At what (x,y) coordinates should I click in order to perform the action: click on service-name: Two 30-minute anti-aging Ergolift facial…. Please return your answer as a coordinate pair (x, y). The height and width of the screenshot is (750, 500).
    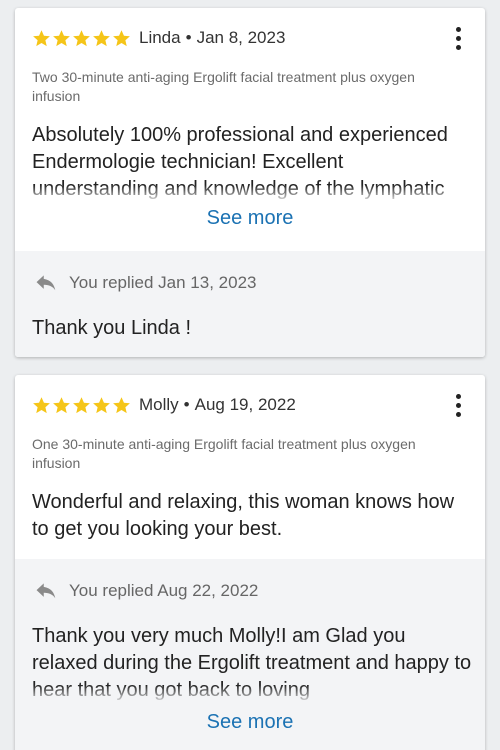
    Looking at the image, I should click on (223, 86).